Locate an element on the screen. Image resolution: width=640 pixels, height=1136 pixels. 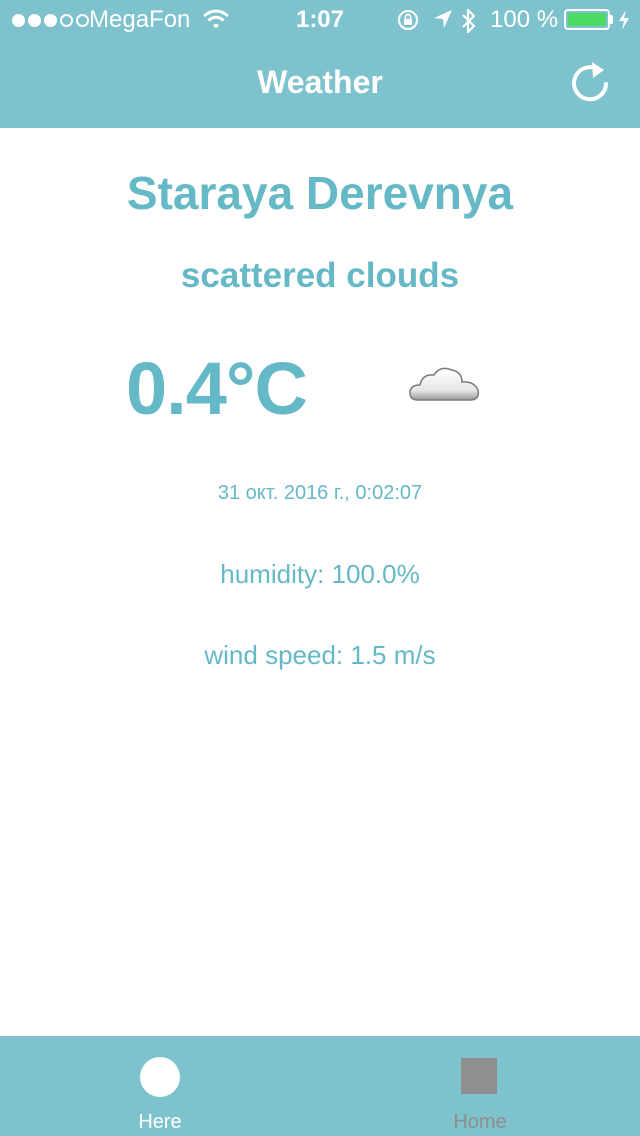
humidity-reading: humidity: 100.0% is located at coordinates (320, 574).